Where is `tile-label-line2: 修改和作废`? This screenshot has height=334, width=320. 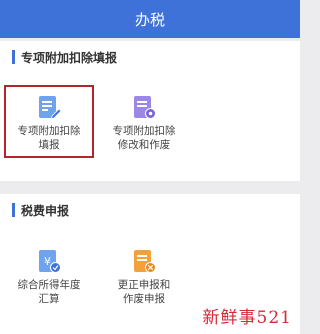
tile-label-line2: 修改和作废 is located at coordinates (144, 145).